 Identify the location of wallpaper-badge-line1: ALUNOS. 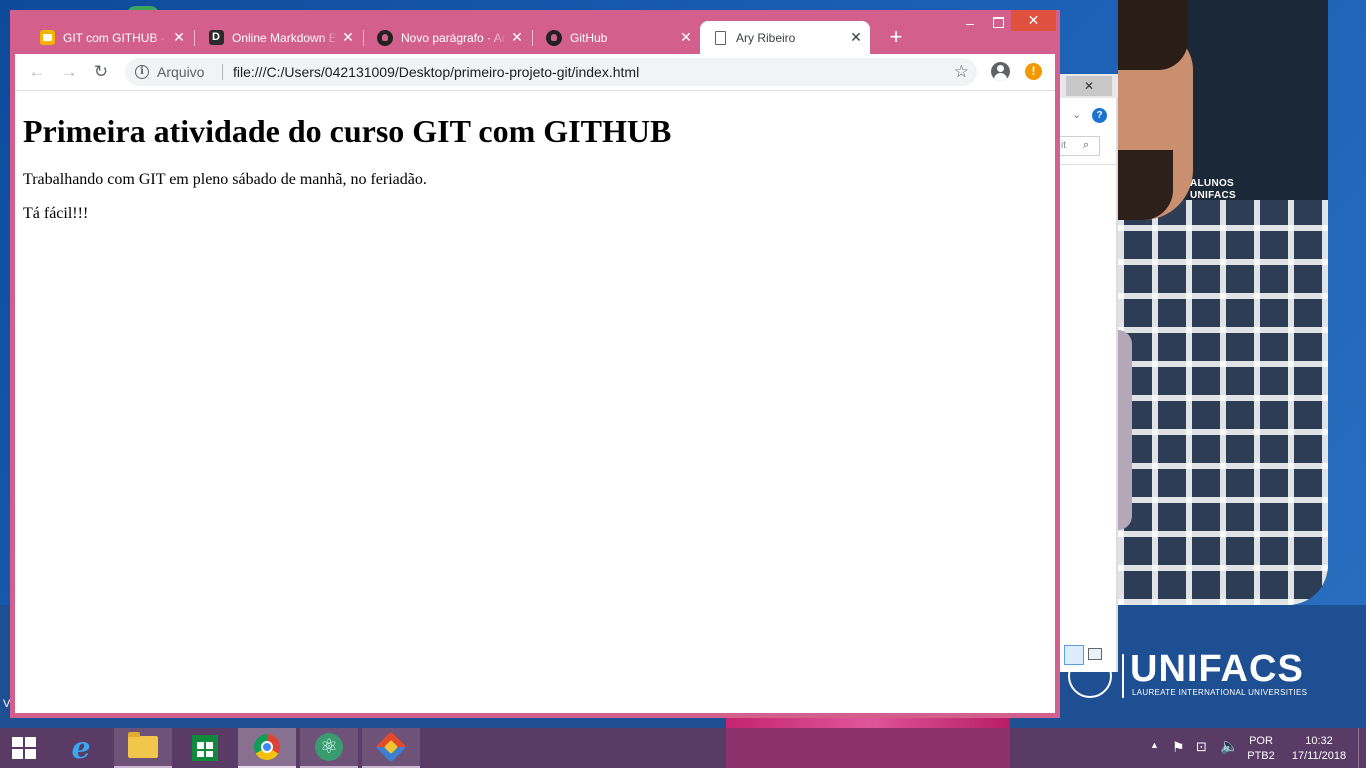
(1212, 183).